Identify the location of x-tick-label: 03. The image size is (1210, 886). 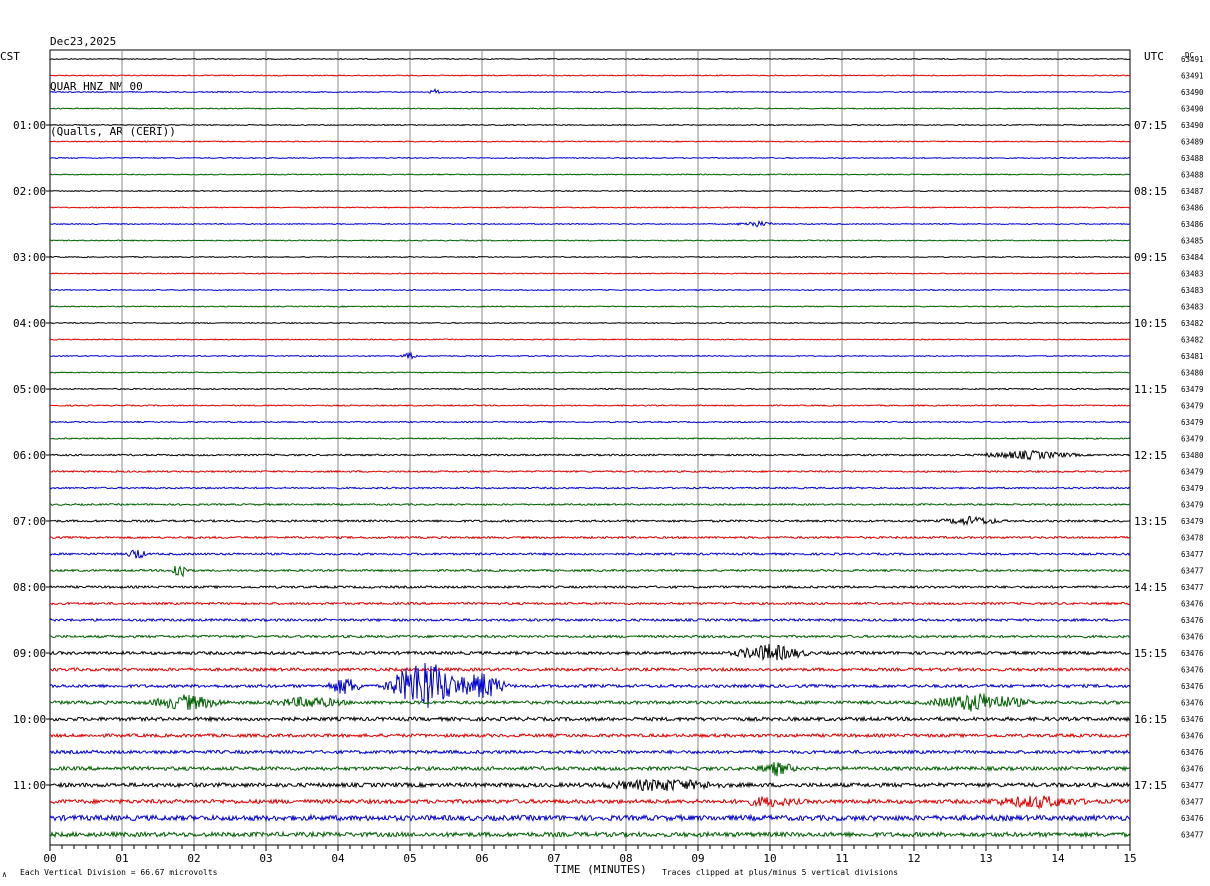
(265, 858).